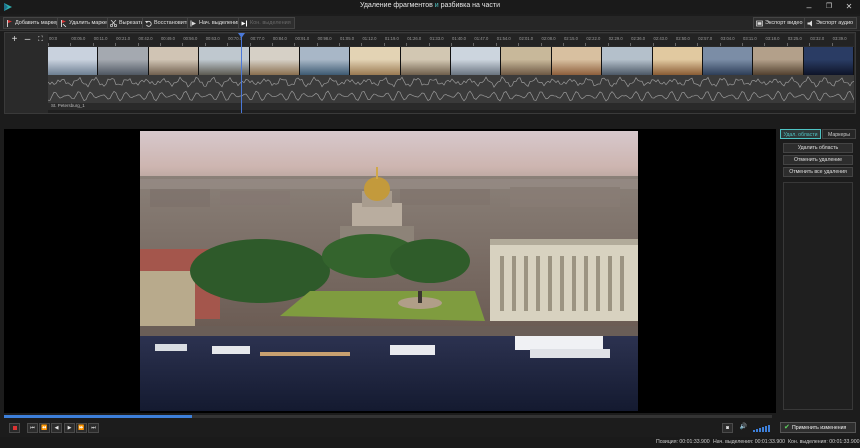 The image size is (860, 448). Describe the element at coordinates (302, 38) in the screenshot. I see `ruler-tick-label: 00:91.0` at that location.